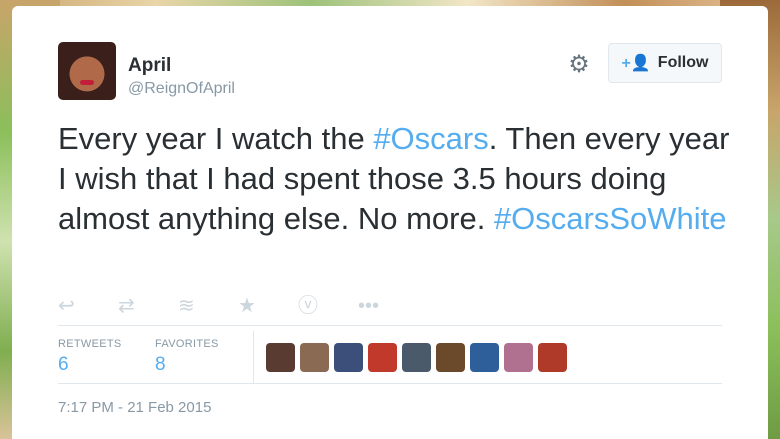 Image resolution: width=780 pixels, height=439 pixels. Describe the element at coordinates (148, 306) in the screenshot. I see `retweet-icon: ⇄` at that location.